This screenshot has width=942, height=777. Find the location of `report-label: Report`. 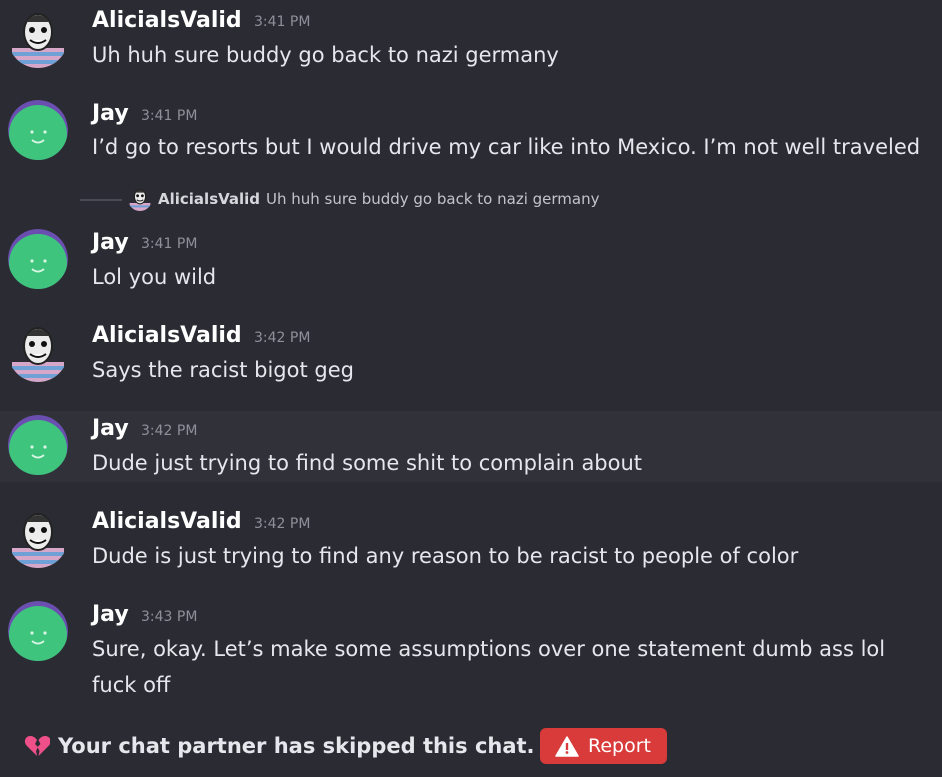

report-label: Report is located at coordinates (619, 746).